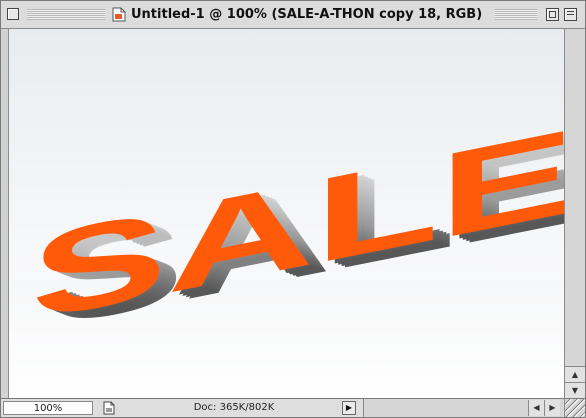 The height and width of the screenshot is (418, 586). I want to click on collapse-box-icon, so click(570, 14).